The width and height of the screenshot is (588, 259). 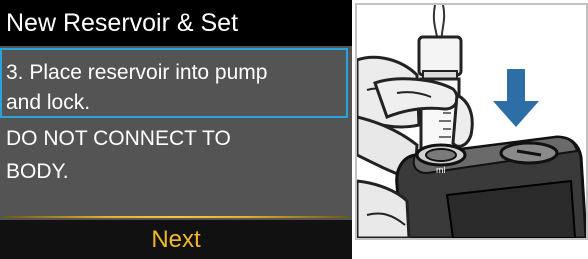 I want to click on warning-line-1: DO NOT CONNECT TO, so click(x=118, y=138).